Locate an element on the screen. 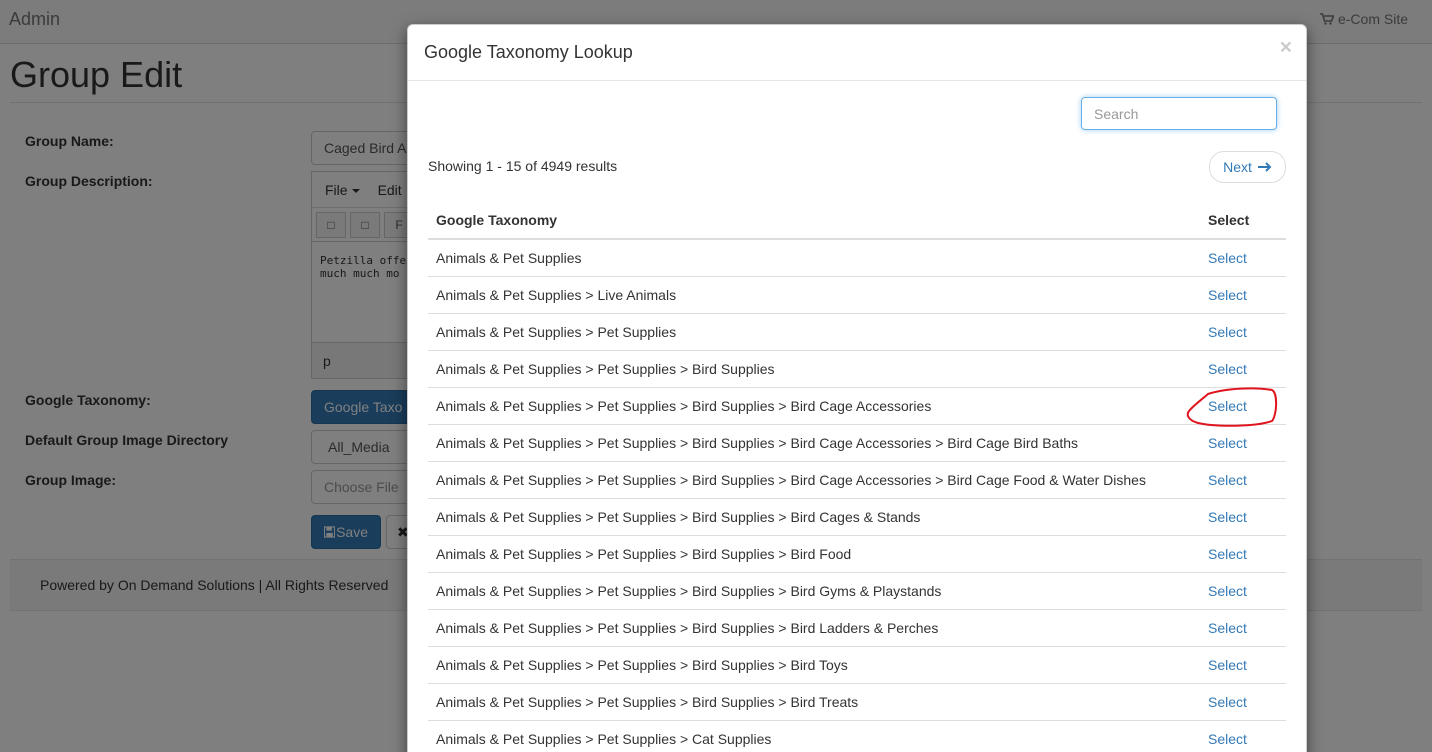 The image size is (1432, 752). modal-title: Google Taxonomy Lookup is located at coordinates (528, 52).